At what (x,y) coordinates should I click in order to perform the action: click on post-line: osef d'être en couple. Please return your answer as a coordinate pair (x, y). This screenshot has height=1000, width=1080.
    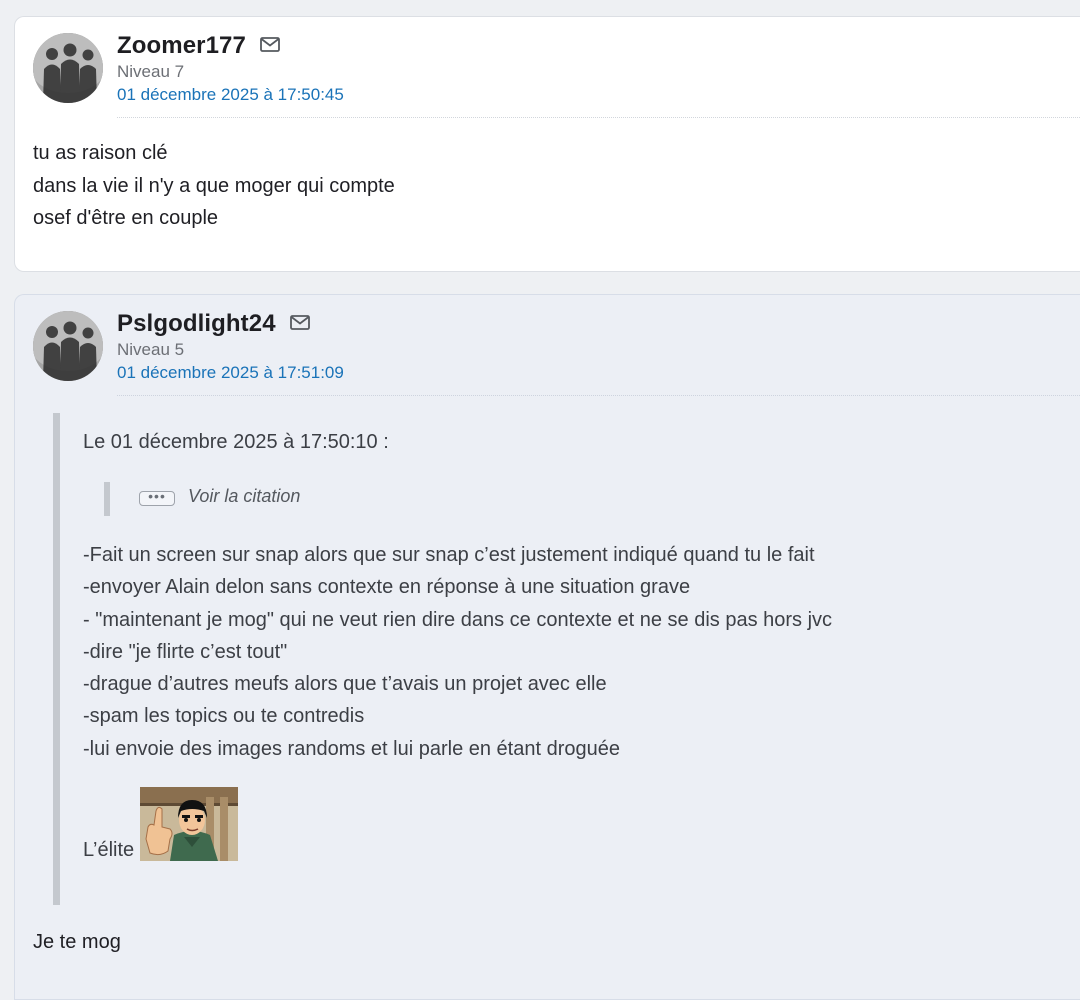
    Looking at the image, I should click on (126, 218).